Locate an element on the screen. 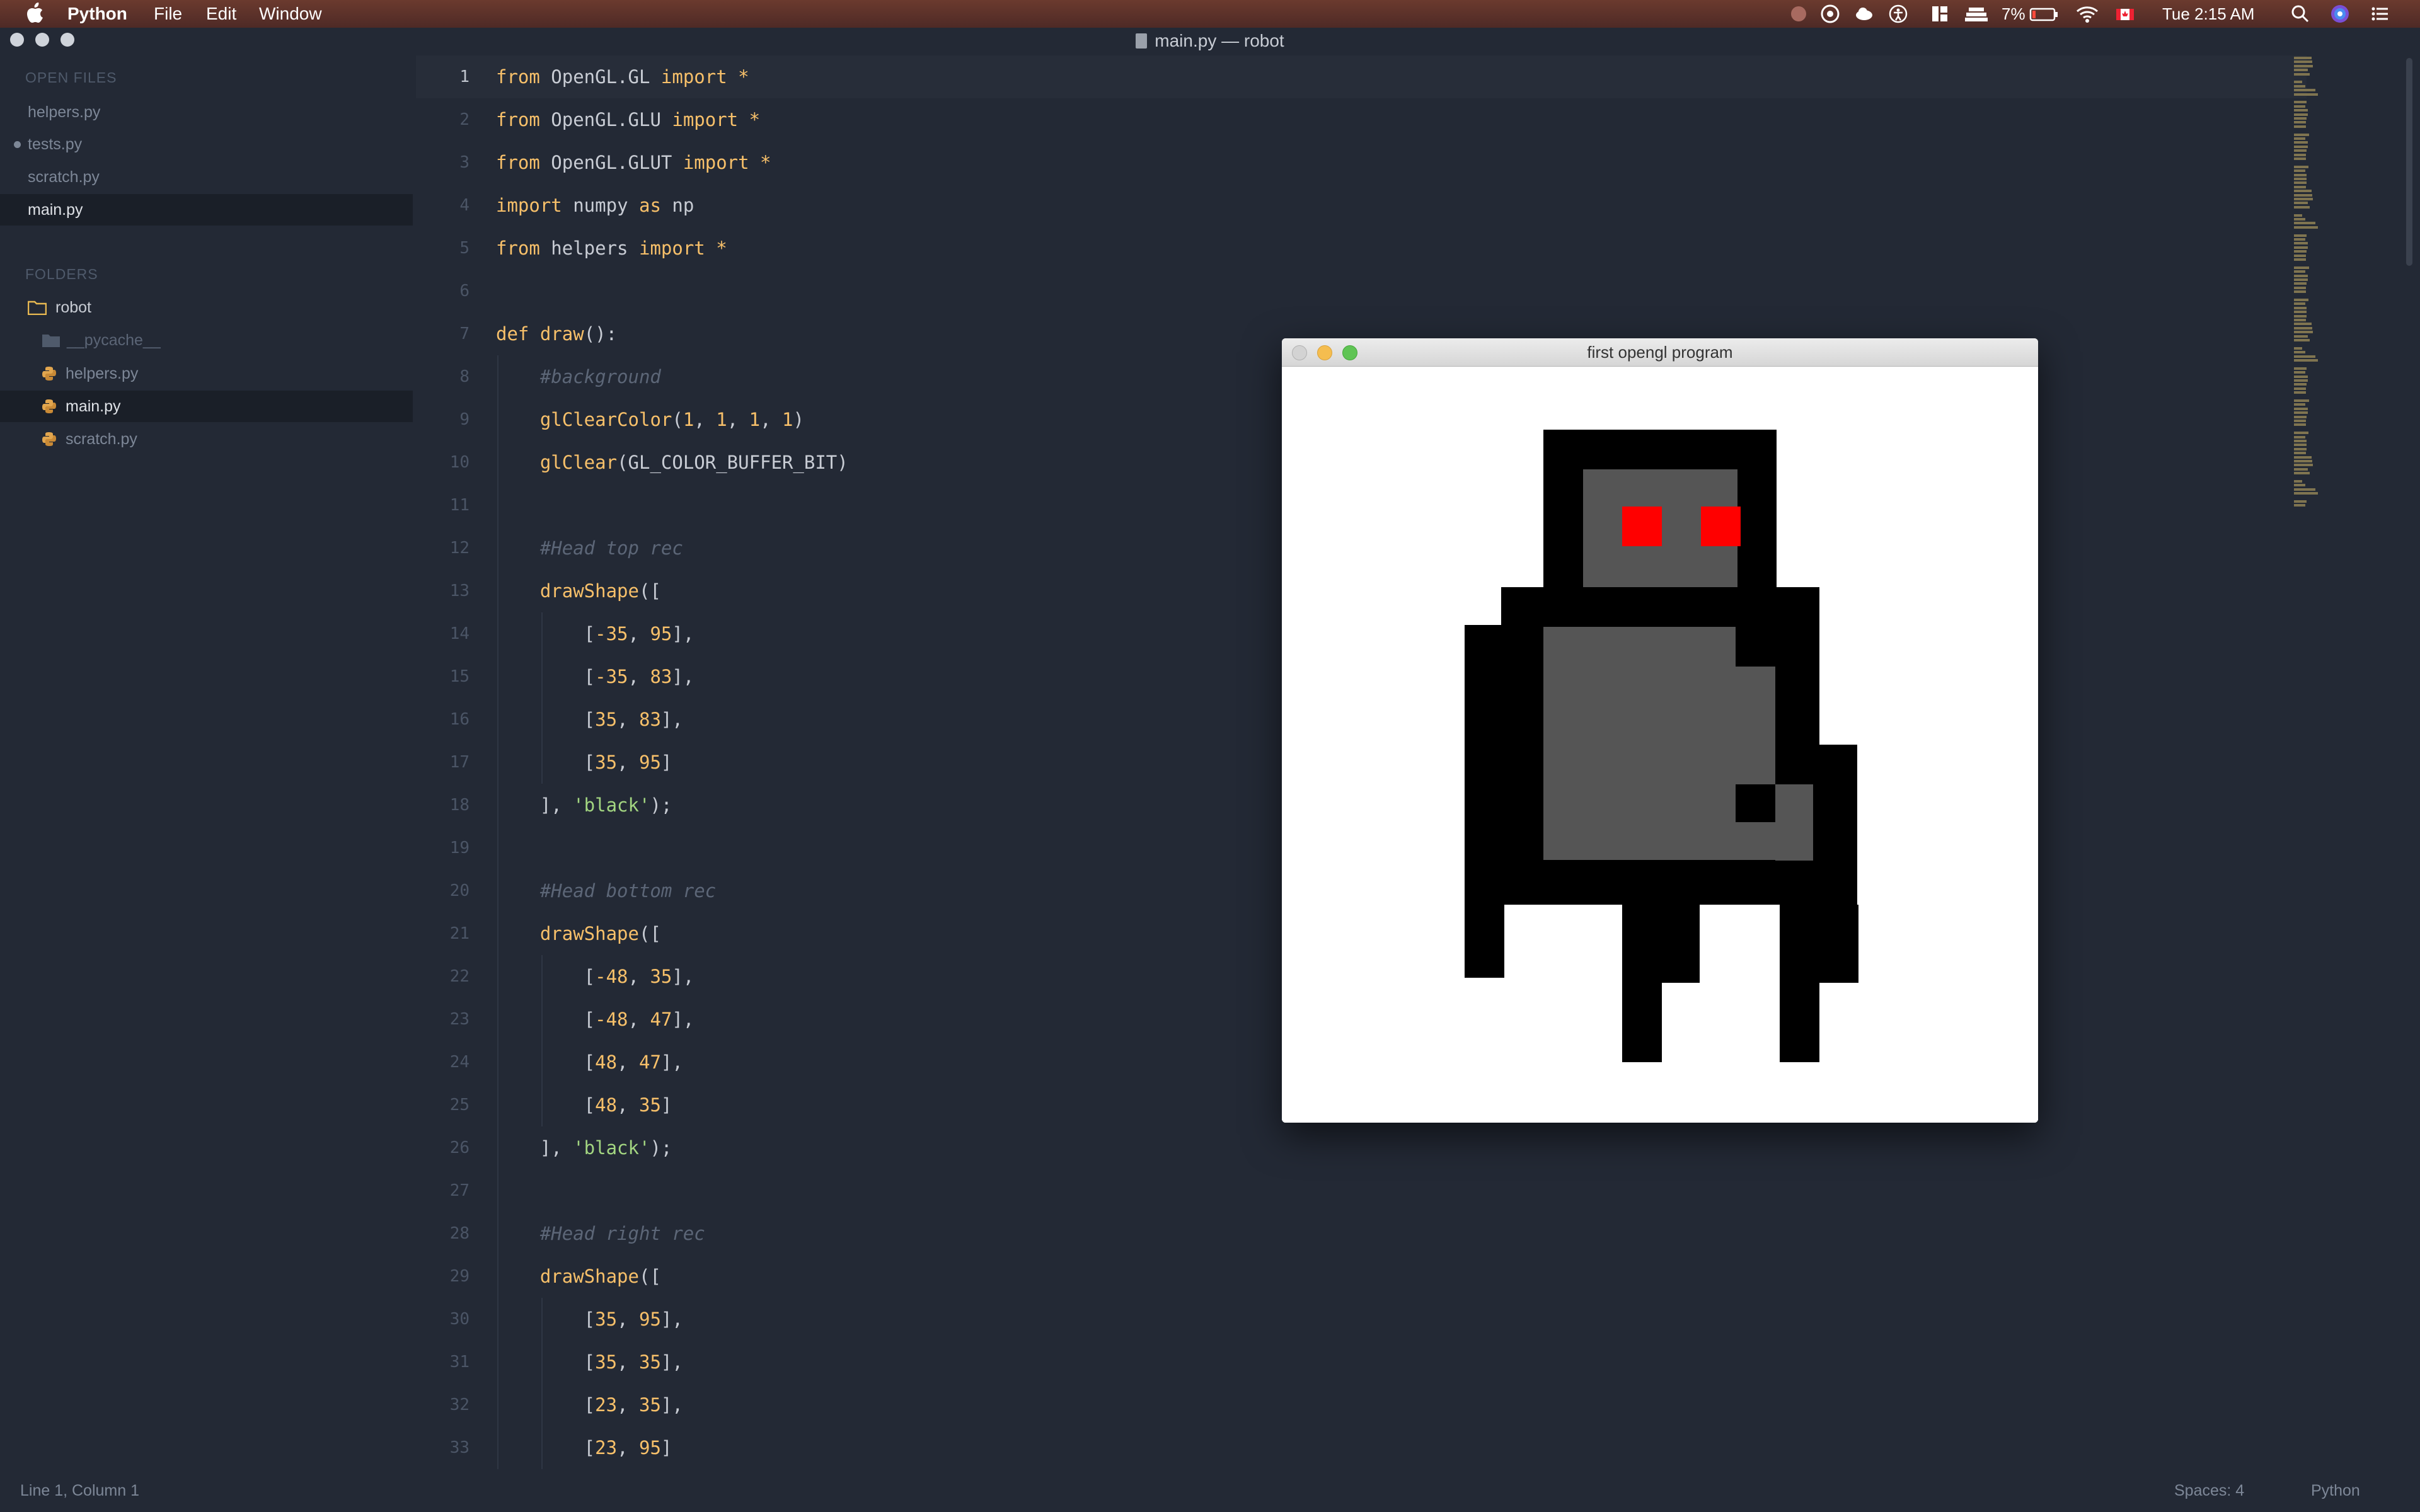 Image resolution: width=2420 pixels, height=1512 pixels. menu-app-python: Python is located at coordinates (97, 14).